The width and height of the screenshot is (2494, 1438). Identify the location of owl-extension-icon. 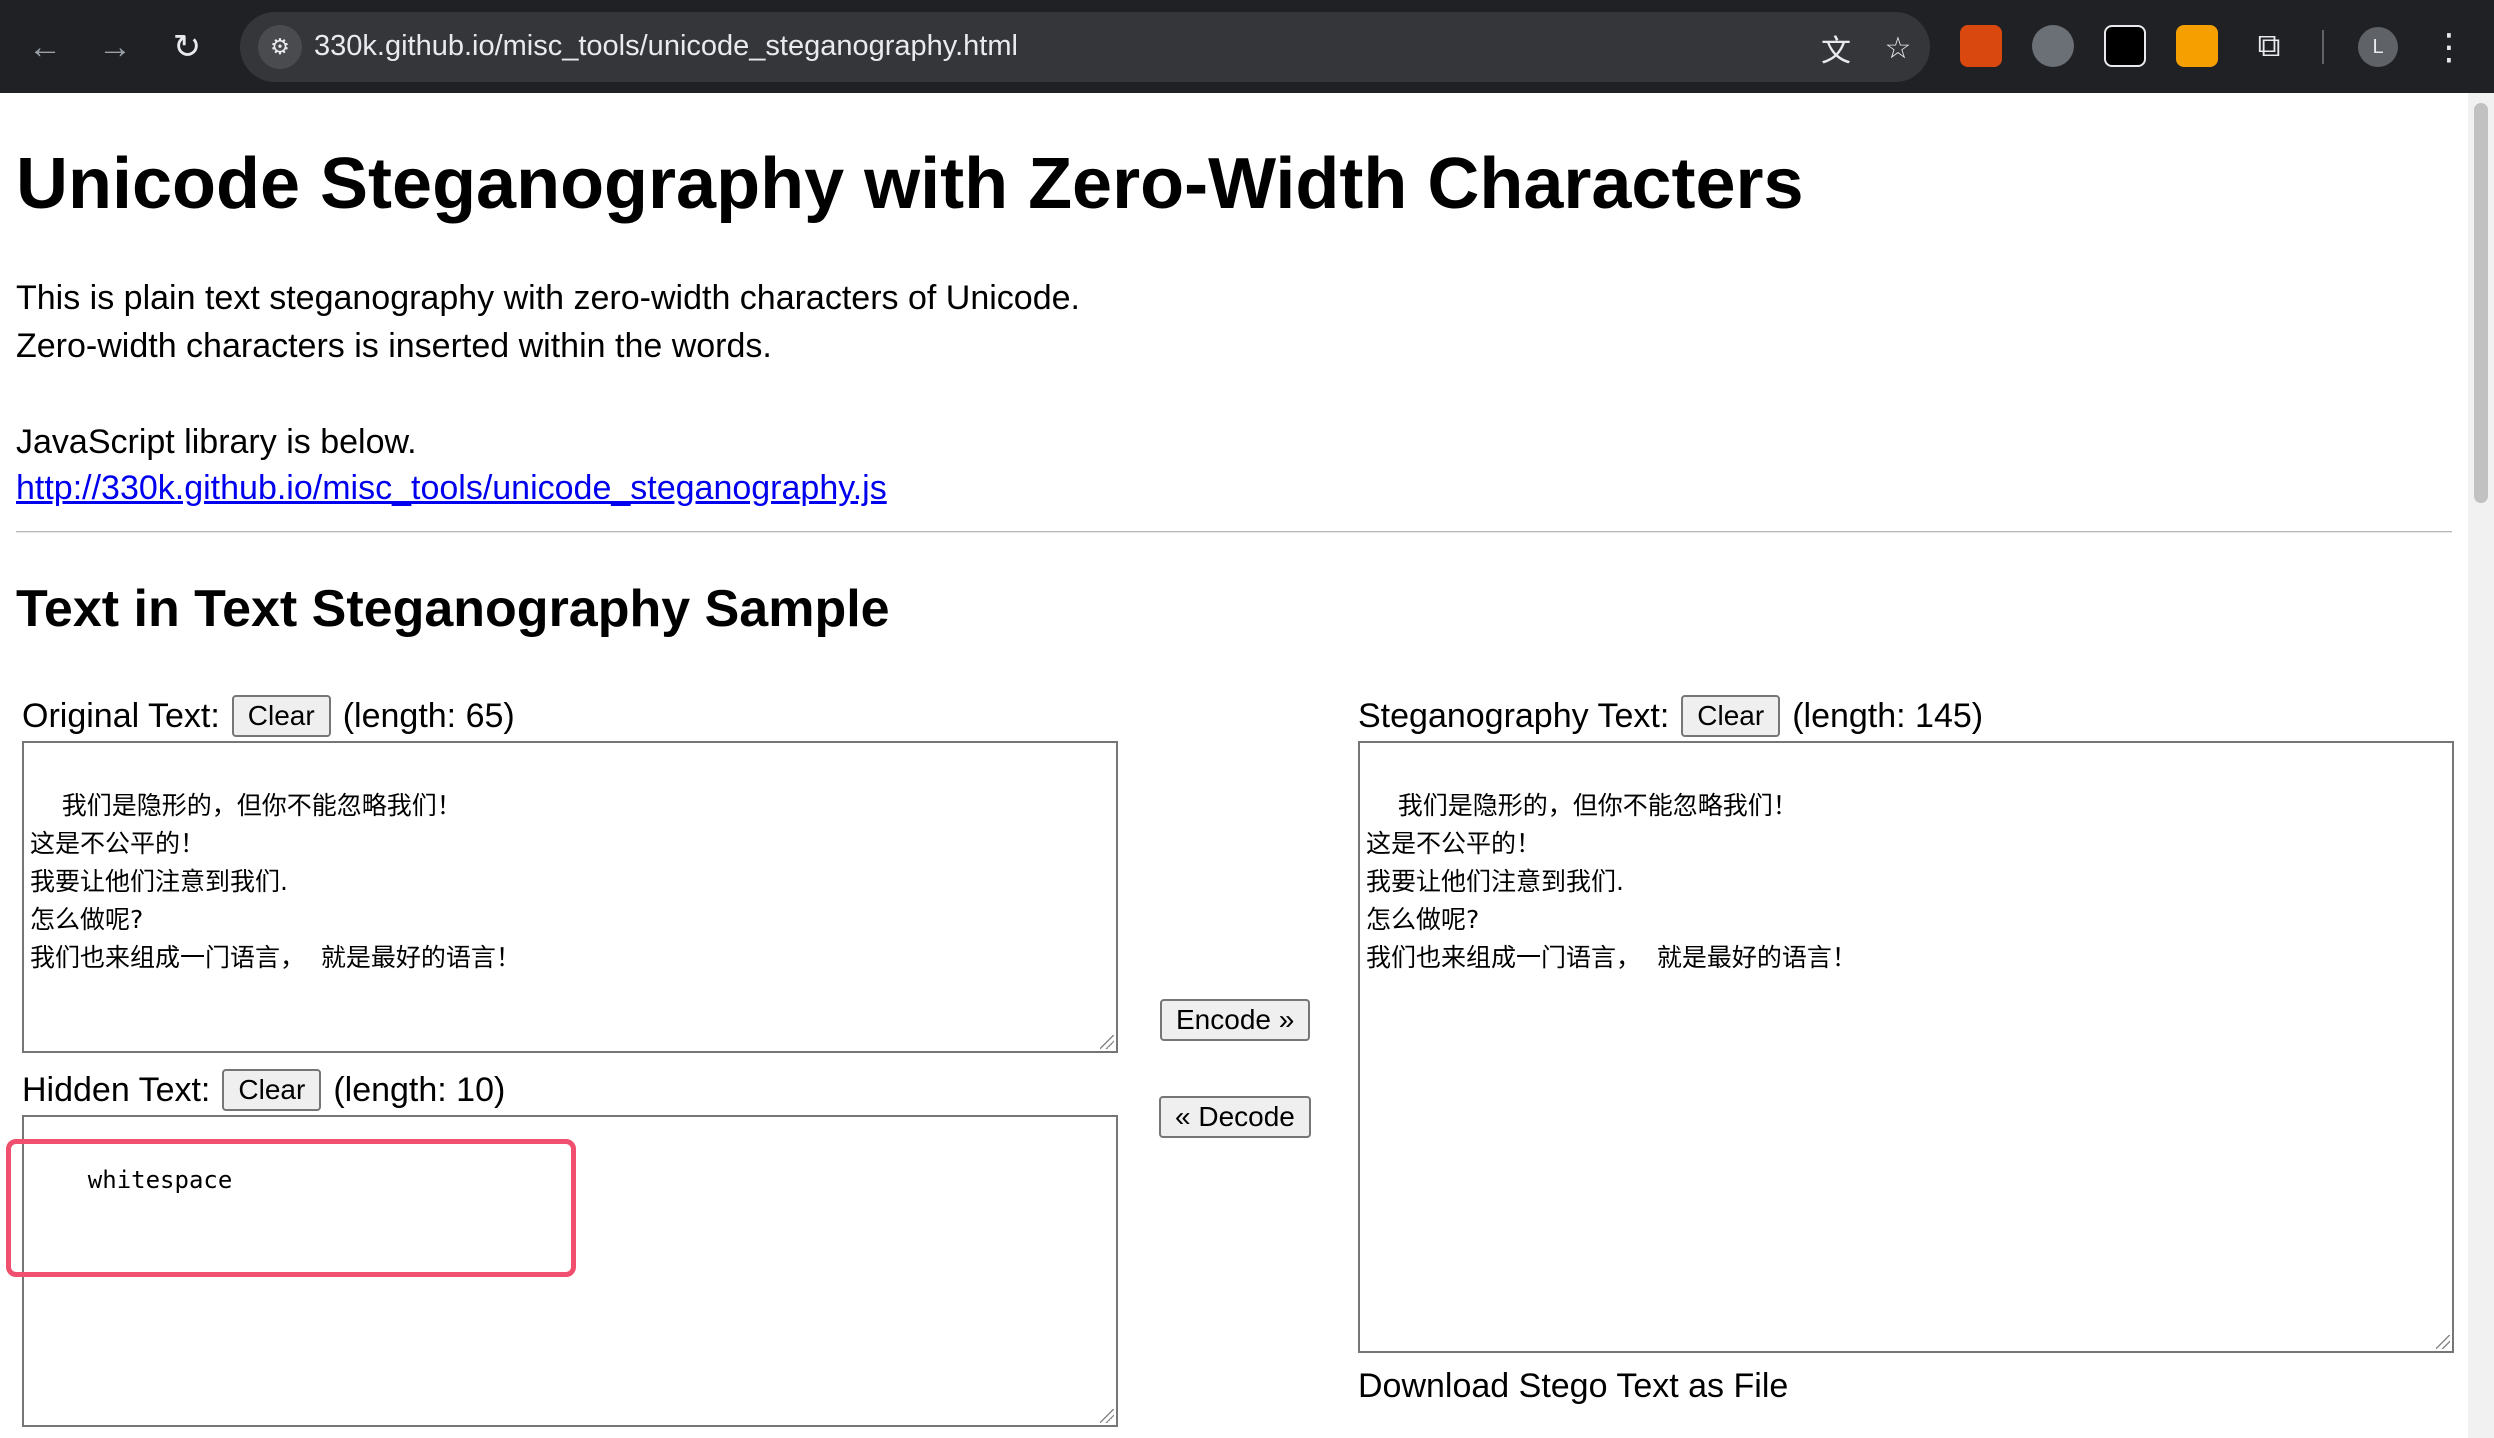
(2053, 46).